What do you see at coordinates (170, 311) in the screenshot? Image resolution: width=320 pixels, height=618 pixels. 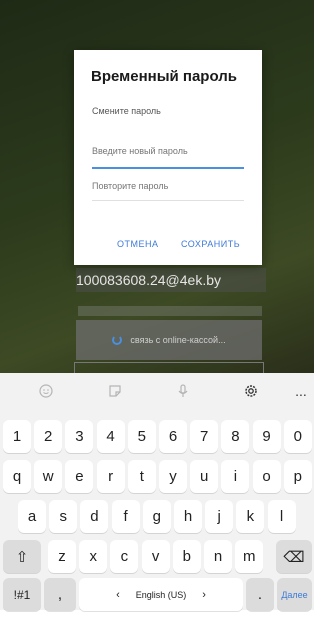 I see `background-field` at bounding box center [170, 311].